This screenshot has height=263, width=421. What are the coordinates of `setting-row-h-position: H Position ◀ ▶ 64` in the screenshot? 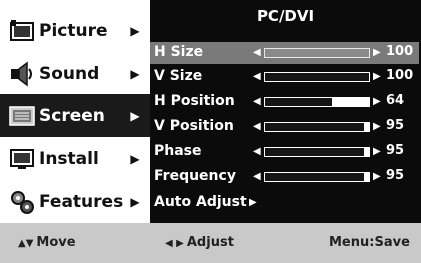 It's located at (284, 102).